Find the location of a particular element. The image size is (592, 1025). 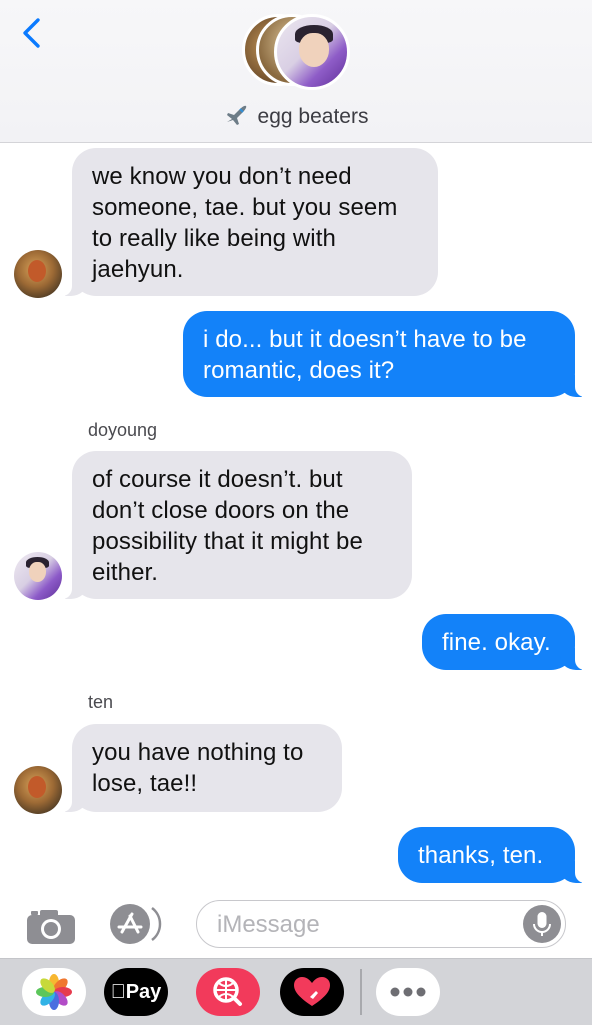

image-search-button is located at coordinates (228, 992).